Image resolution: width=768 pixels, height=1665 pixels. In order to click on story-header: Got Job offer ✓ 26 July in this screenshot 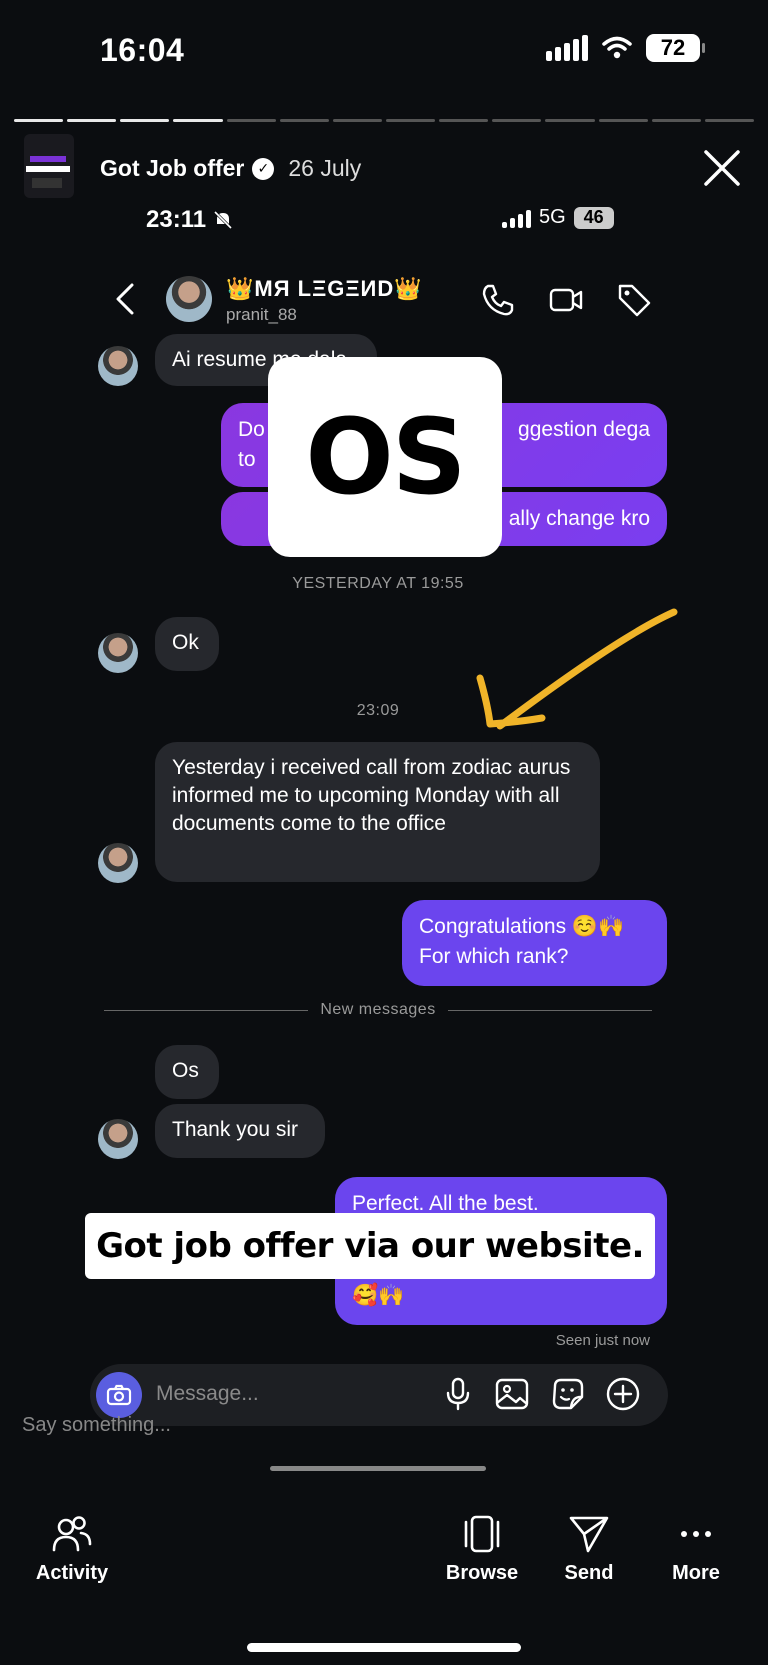, I will do `click(230, 168)`.